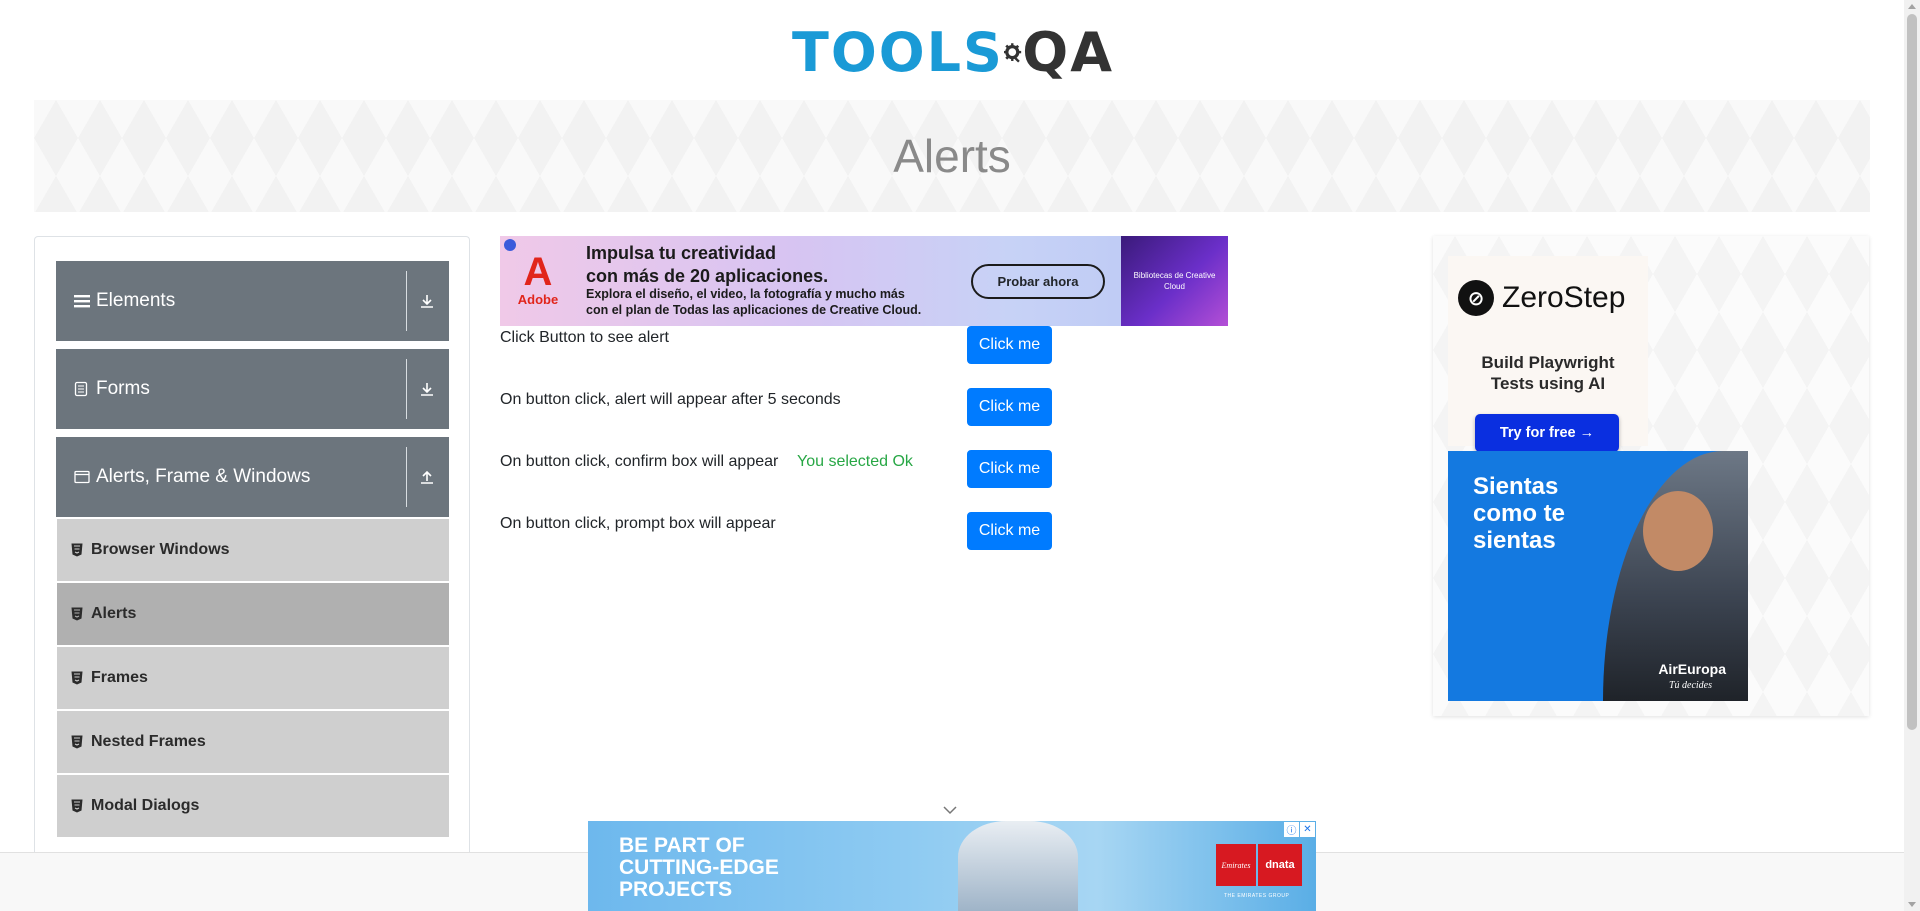 This screenshot has width=1920, height=911. Describe the element at coordinates (83, 389) in the screenshot. I see `document-icon` at that location.